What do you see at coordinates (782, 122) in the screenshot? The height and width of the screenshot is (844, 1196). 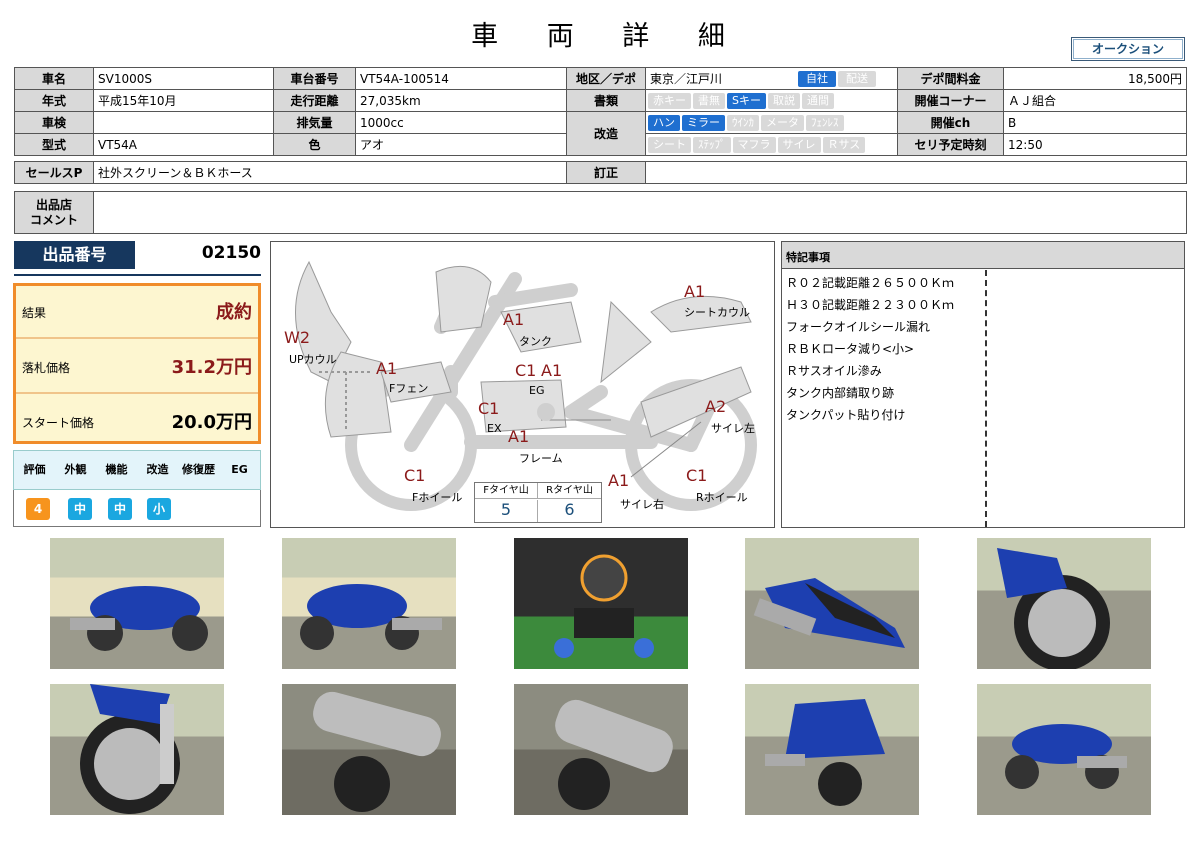 I see `mod-chip-meter: メータ` at bounding box center [782, 122].